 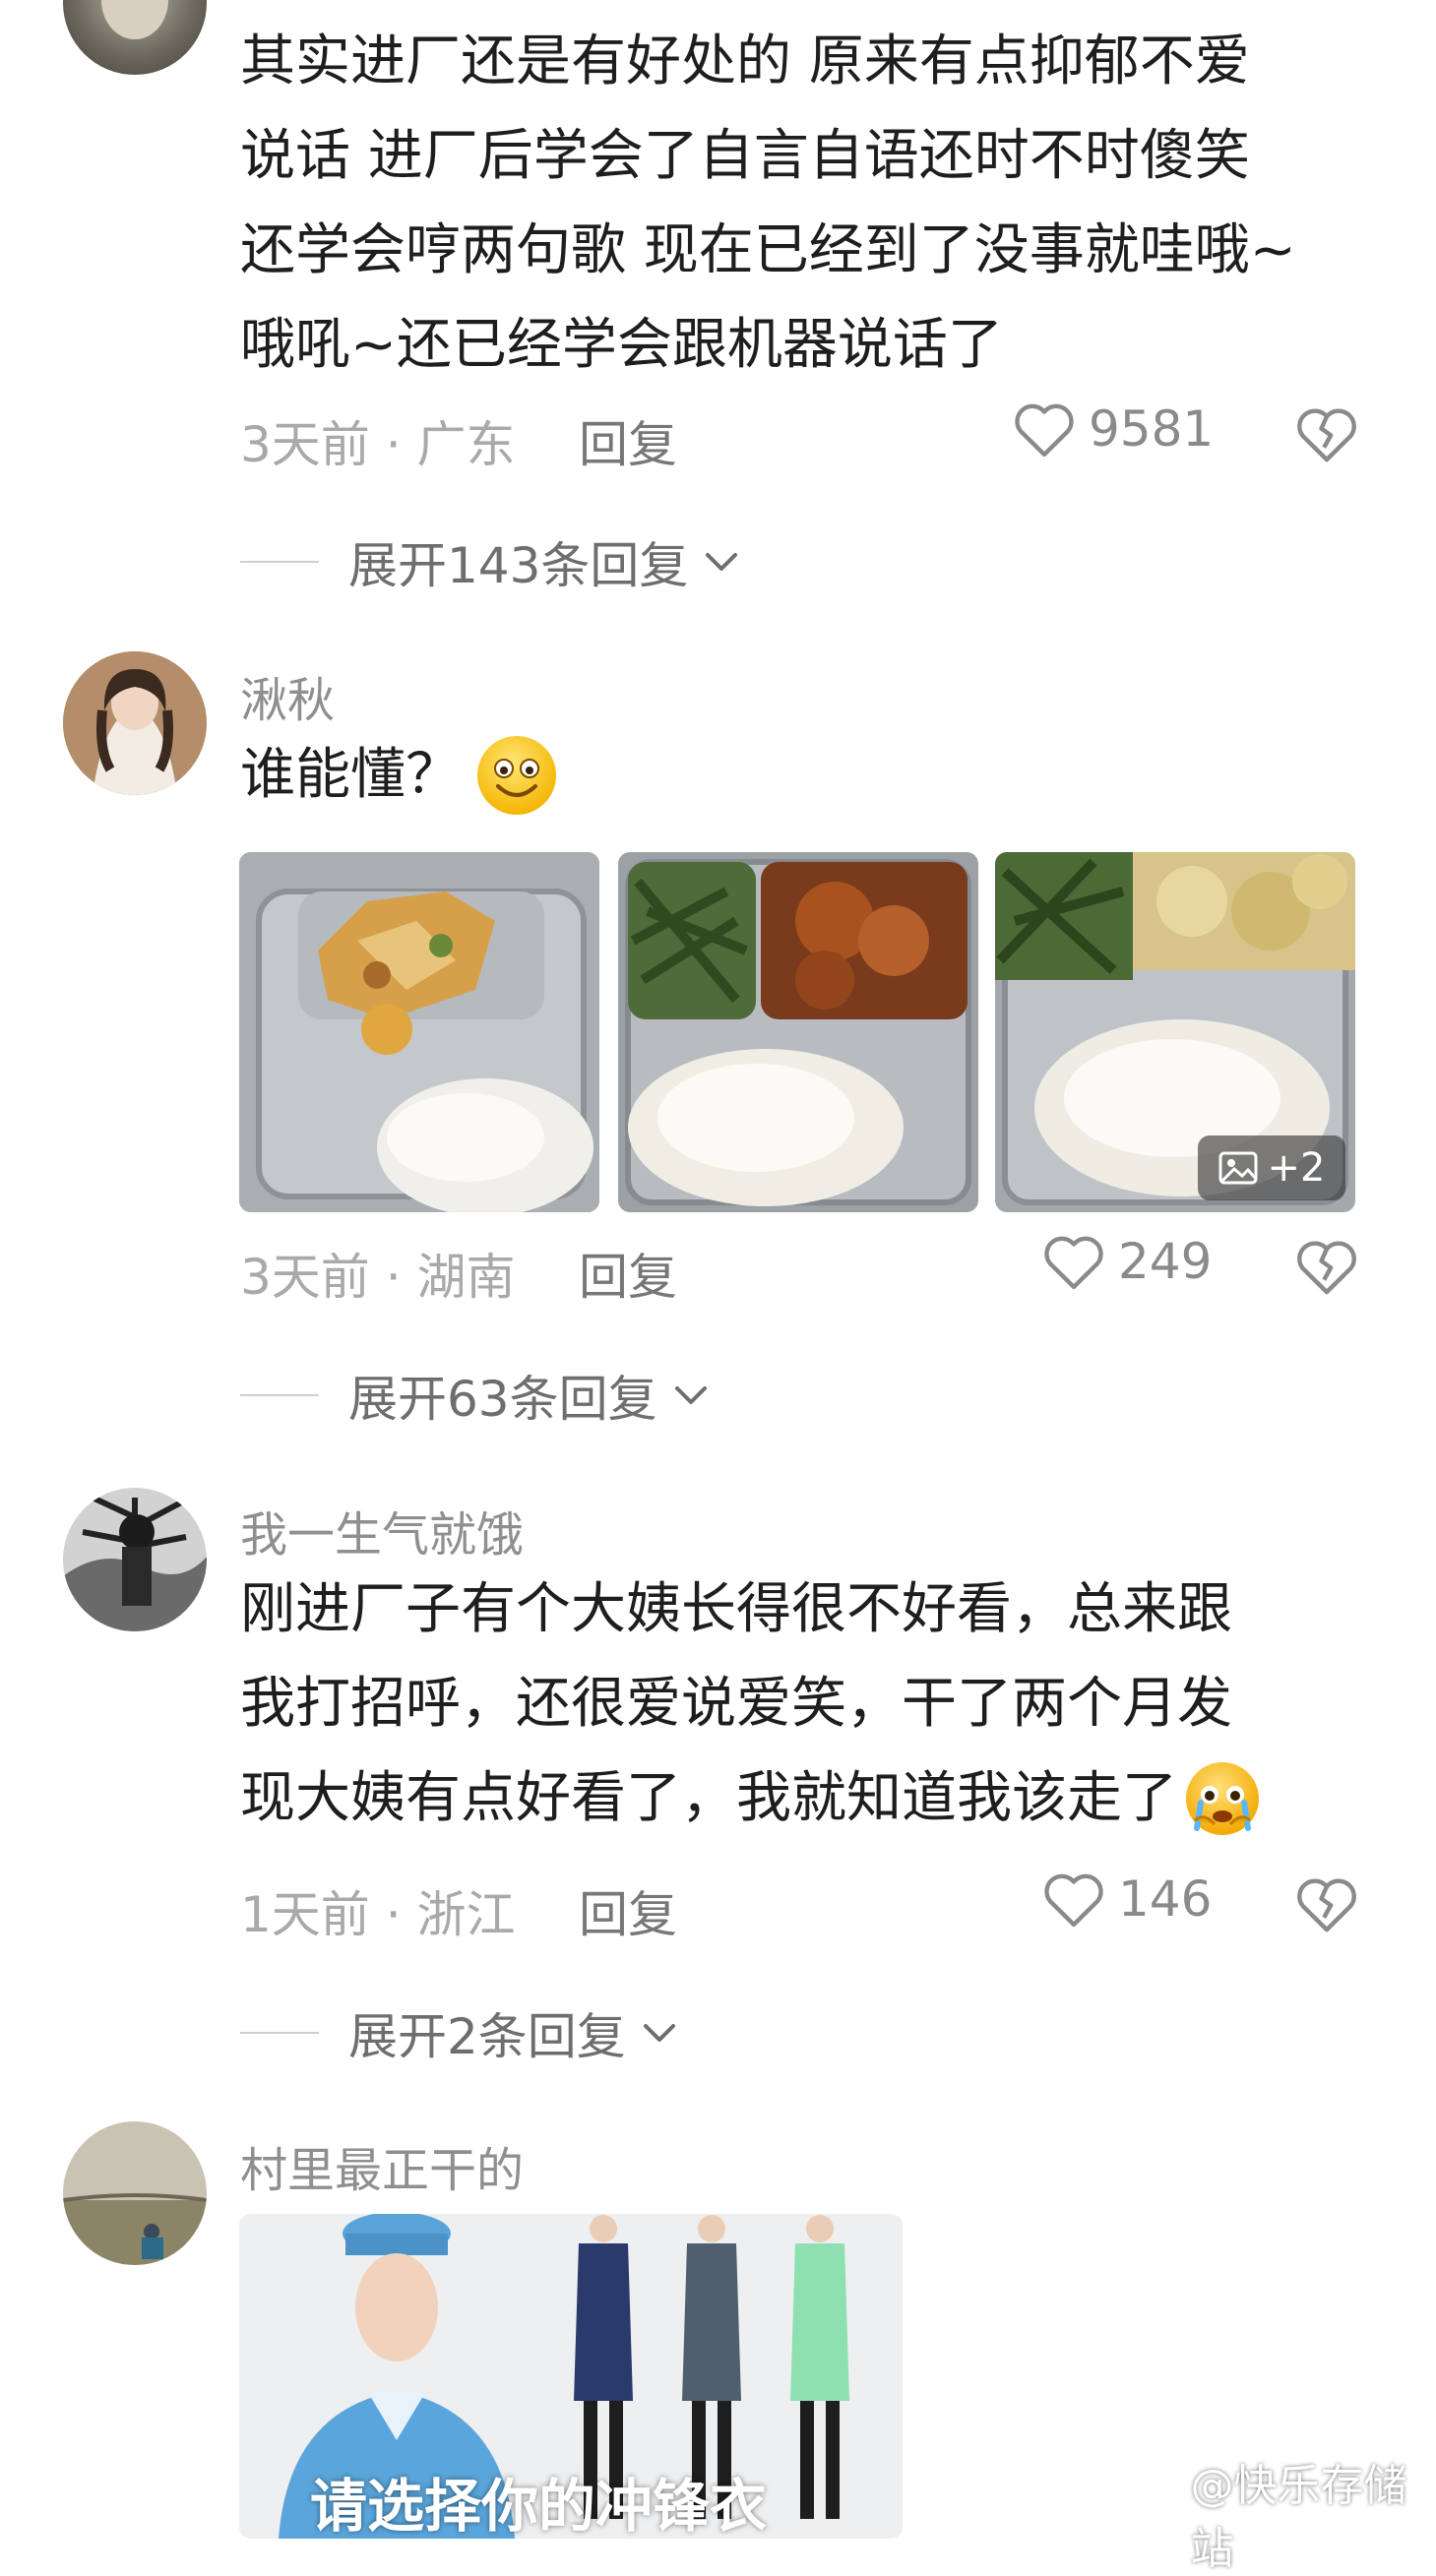 What do you see at coordinates (1222, 1798) in the screenshot?
I see `crying-emoji-icon` at bounding box center [1222, 1798].